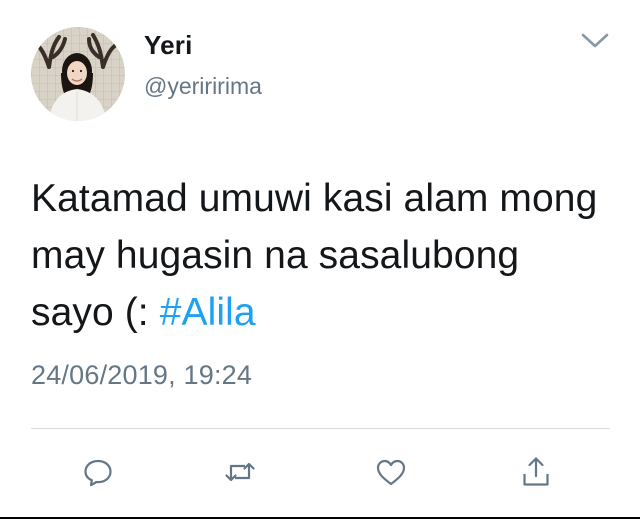 The height and width of the screenshot is (519, 640). What do you see at coordinates (98, 472) in the screenshot?
I see `reply-icon` at bounding box center [98, 472].